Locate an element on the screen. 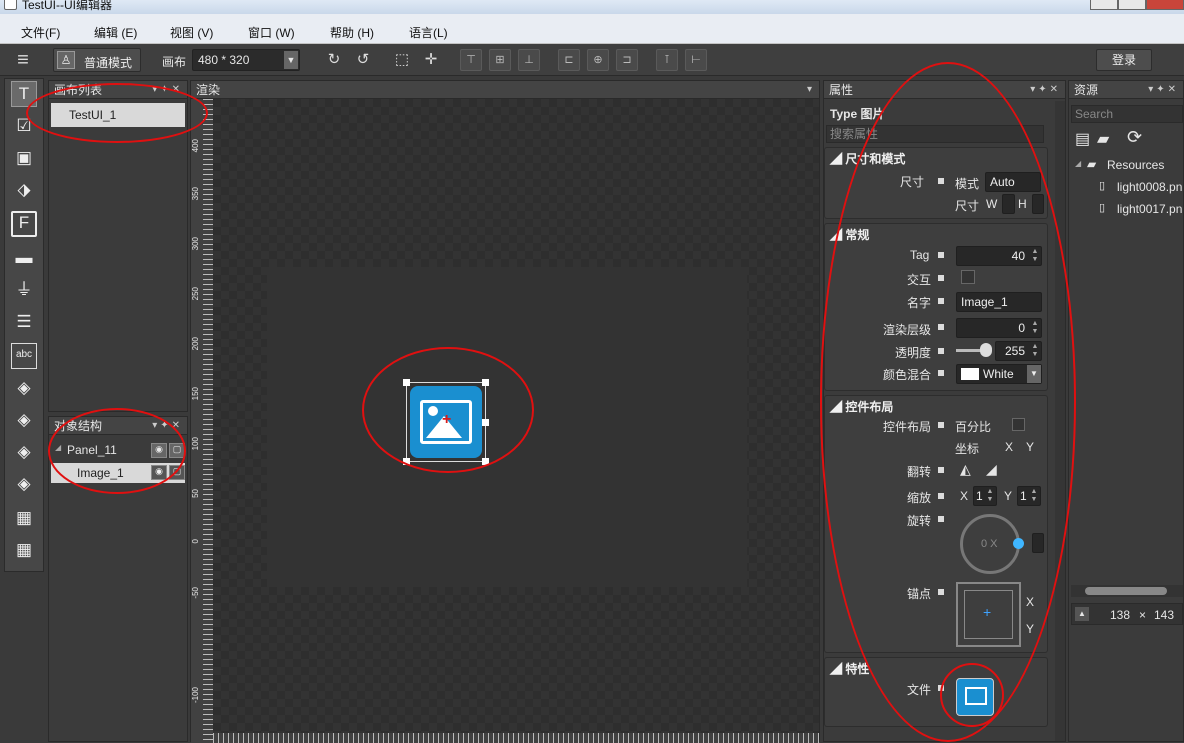 The image size is (1184, 743). canvas-size-select: 480 * 320 ▼ is located at coordinates (246, 60).